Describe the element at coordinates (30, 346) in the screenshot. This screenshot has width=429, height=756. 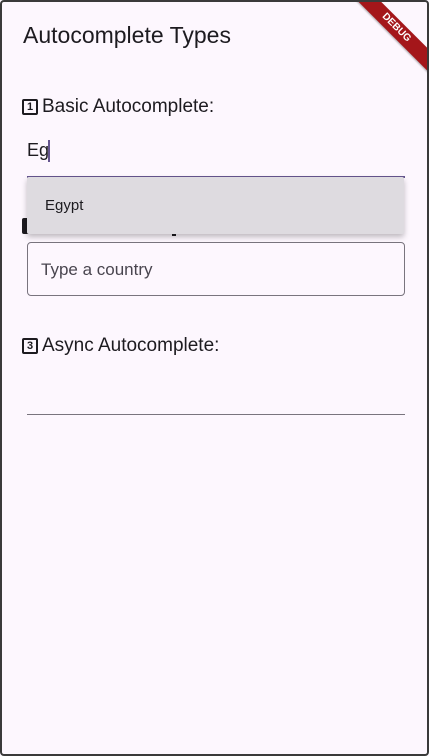
I see `number-three-icon: 3` at that location.